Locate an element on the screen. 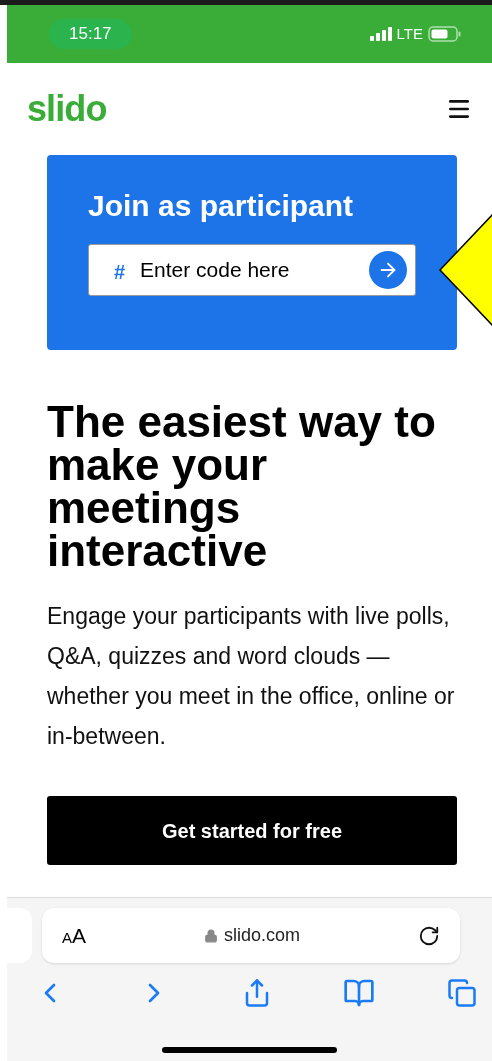 Image resolution: width=492 pixels, height=1061 pixels. address-bar: AA slido.com is located at coordinates (251, 935).